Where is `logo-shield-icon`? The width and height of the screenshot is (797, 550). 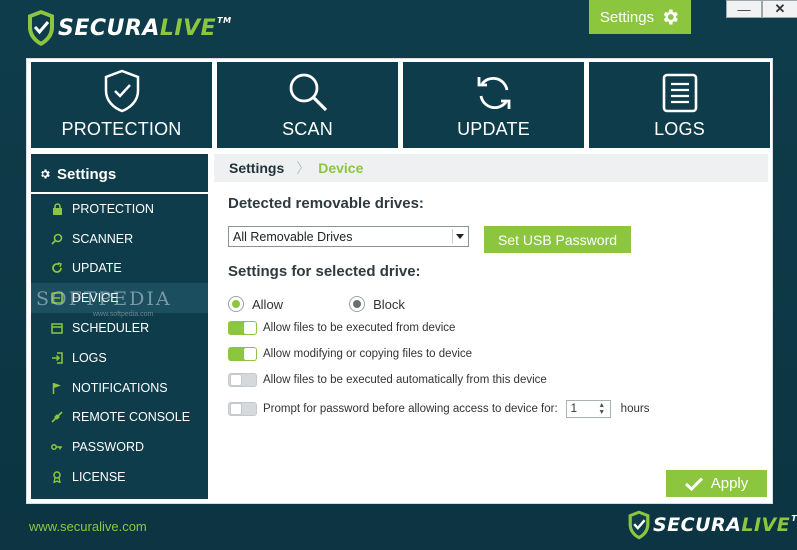 logo-shield-icon is located at coordinates (41, 28).